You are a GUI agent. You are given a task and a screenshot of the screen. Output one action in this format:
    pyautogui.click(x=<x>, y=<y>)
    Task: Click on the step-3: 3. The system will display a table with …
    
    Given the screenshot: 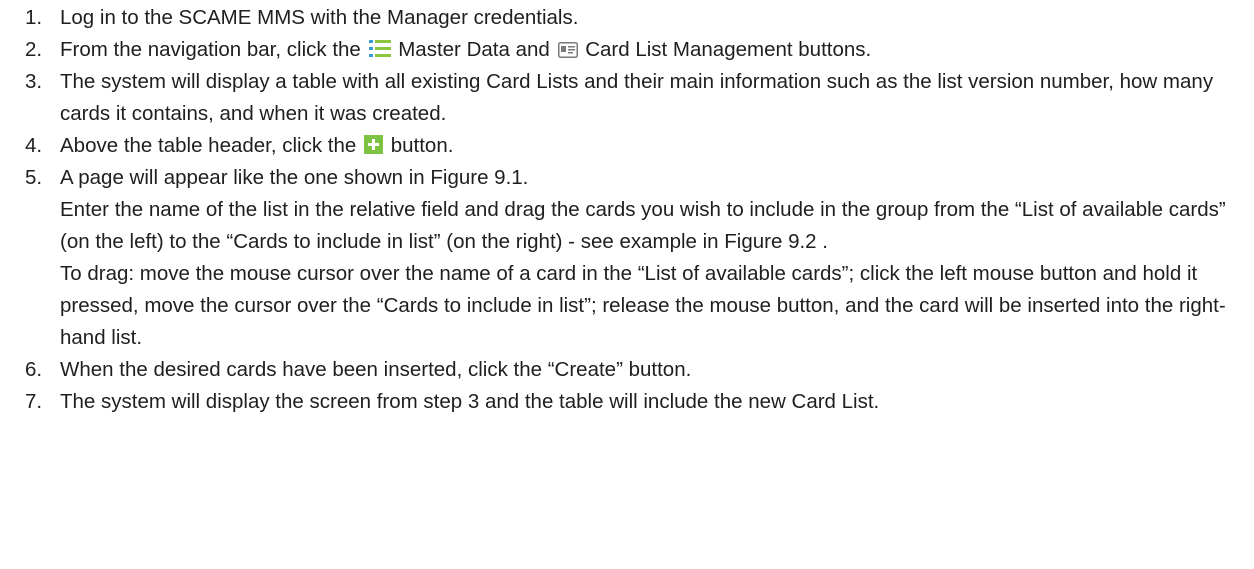 What is the action you would take?
    pyautogui.click(x=627, y=98)
    